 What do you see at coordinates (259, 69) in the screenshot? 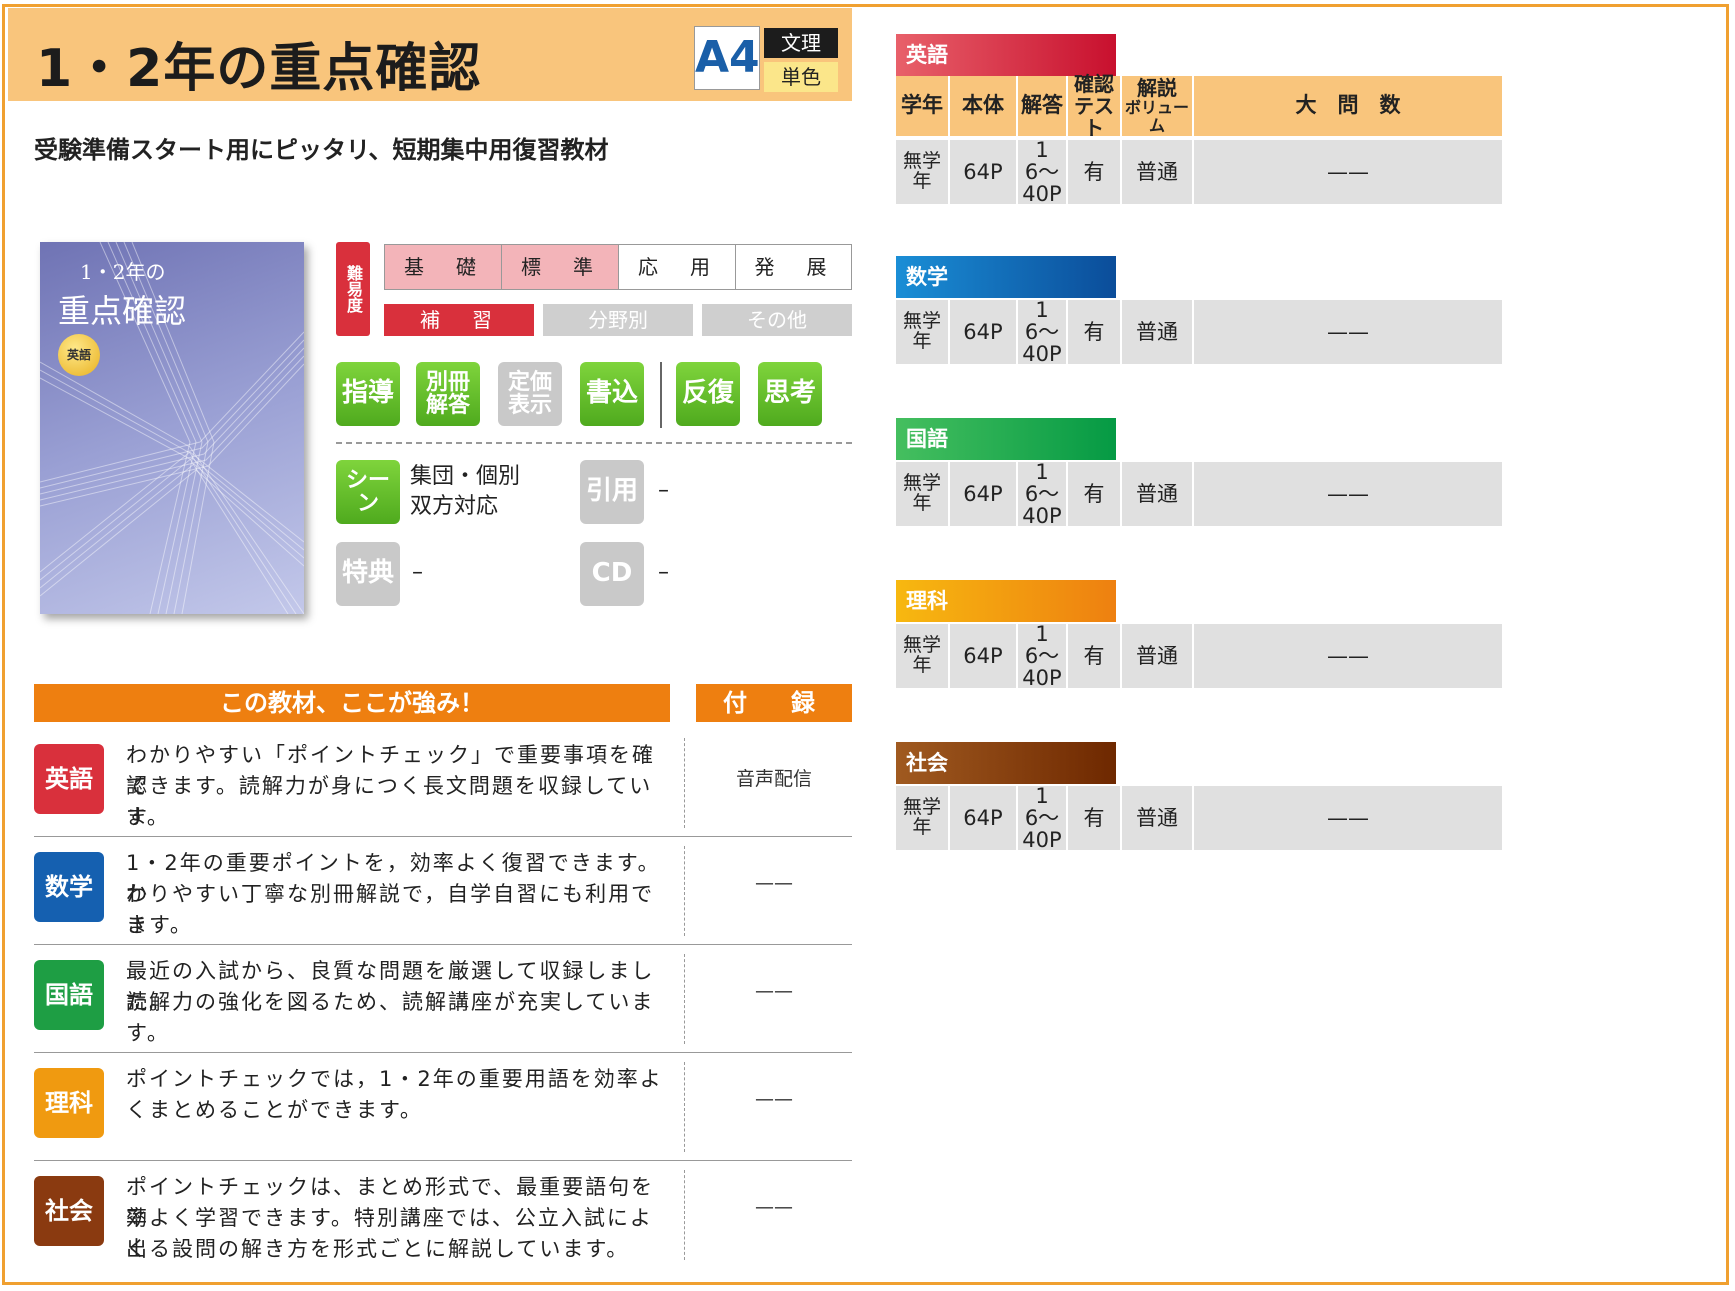
I see `page-title: 1・2年の重点確認` at bounding box center [259, 69].